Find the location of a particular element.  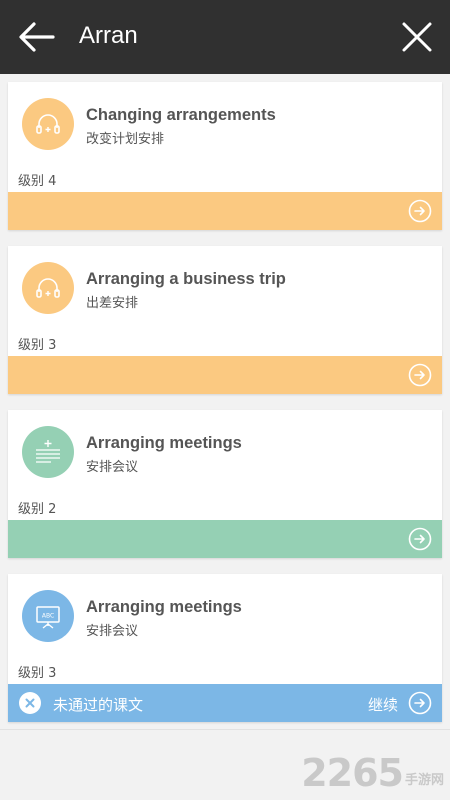

failed-lessons-bar: 未通过的课文 继续 is located at coordinates (225, 703).